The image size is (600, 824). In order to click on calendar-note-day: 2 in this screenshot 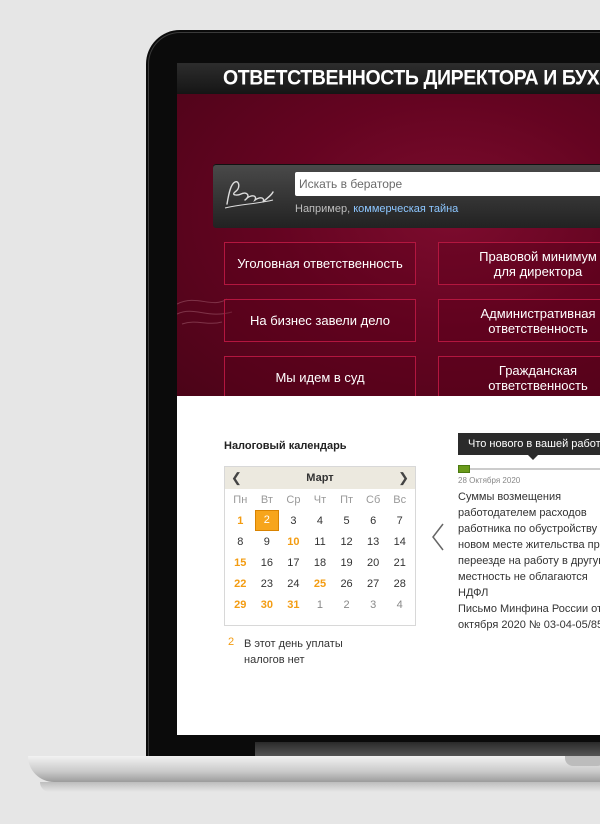, I will do `click(231, 642)`.